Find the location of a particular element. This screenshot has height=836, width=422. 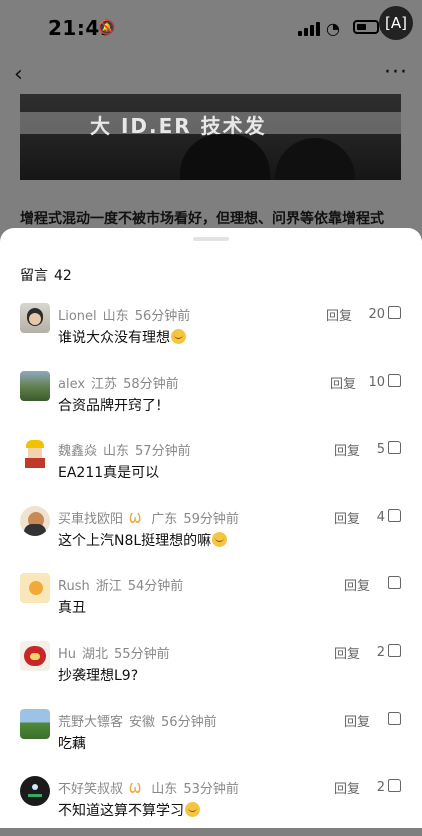

comment-time: 54分钟前 is located at coordinates (155, 586).